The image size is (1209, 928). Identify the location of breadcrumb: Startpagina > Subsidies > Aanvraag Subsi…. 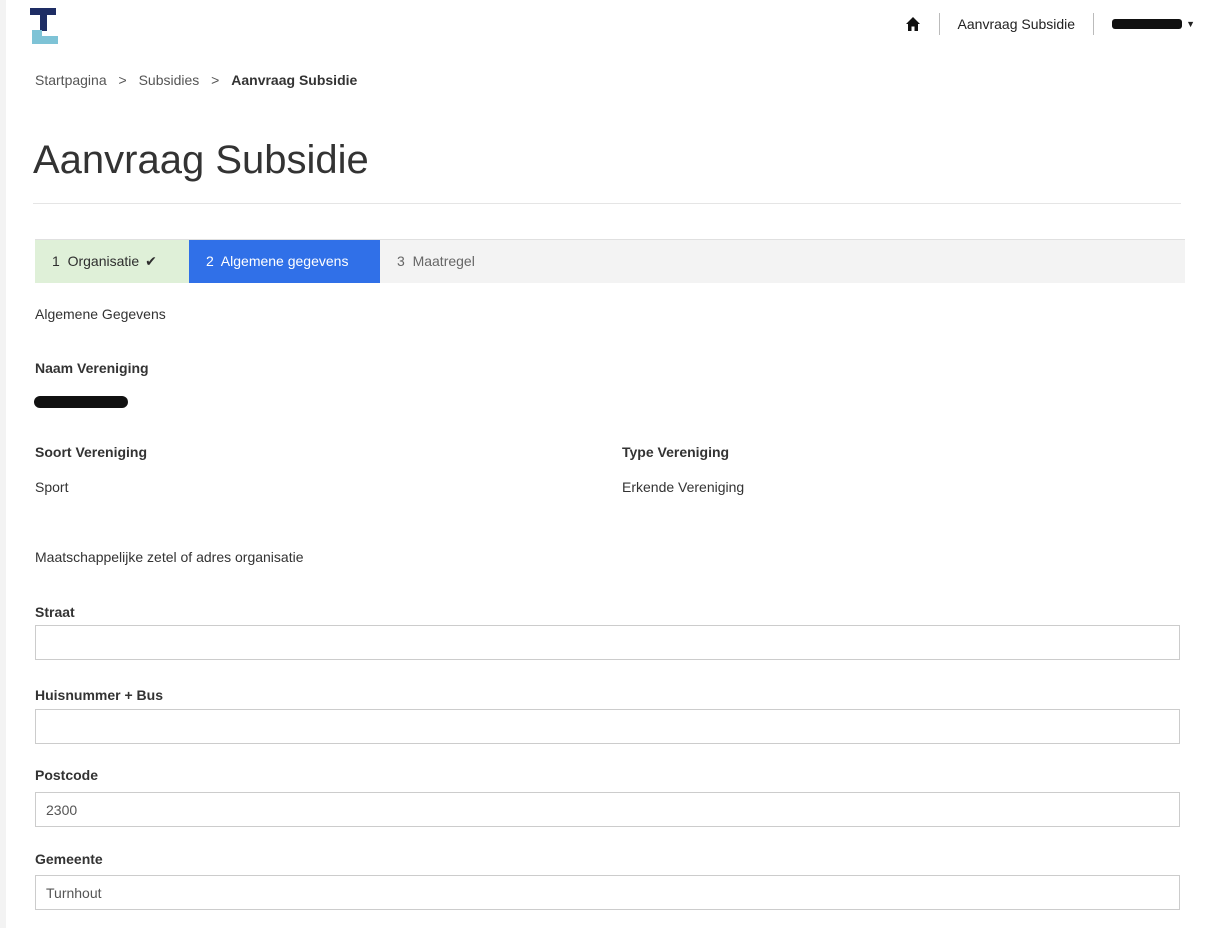
(196, 80).